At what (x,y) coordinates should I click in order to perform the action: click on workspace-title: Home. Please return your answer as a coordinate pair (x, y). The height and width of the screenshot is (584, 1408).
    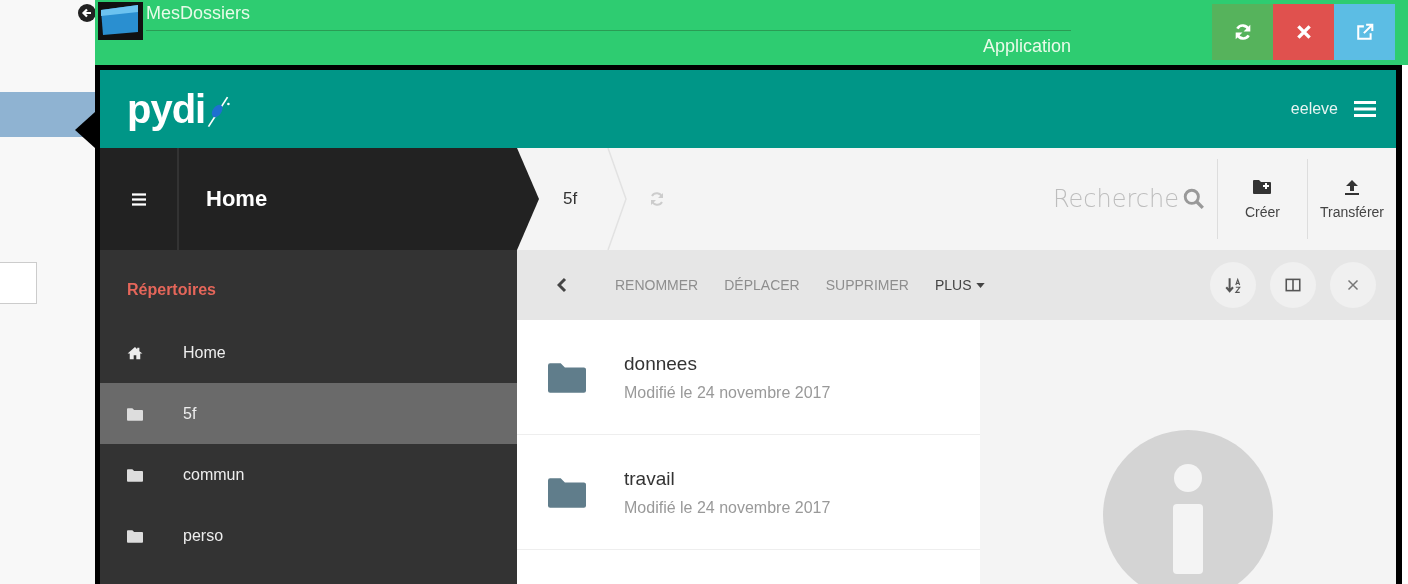
    Looking at the image, I should click on (237, 199).